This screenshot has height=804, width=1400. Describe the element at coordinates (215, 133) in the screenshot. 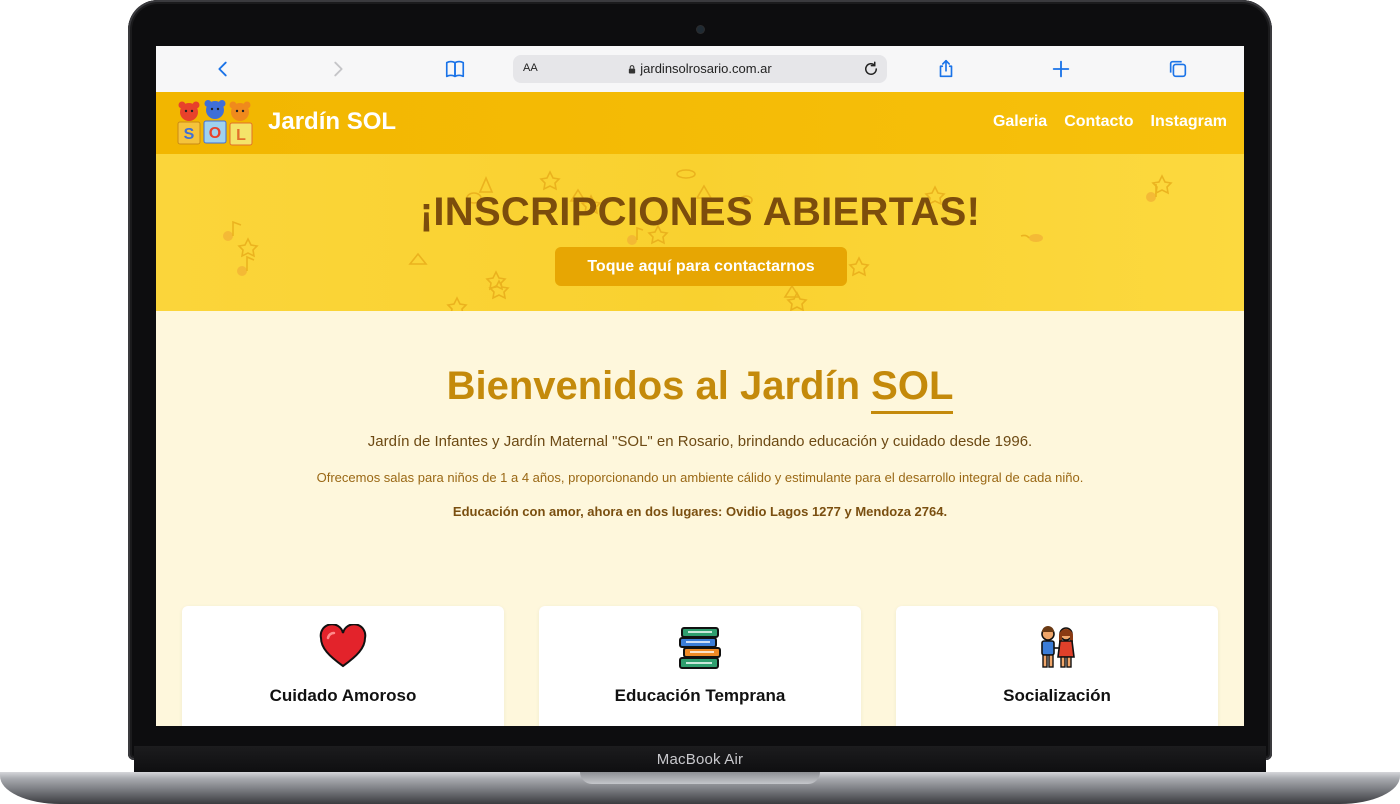

I see `logo-letter-o: O` at that location.